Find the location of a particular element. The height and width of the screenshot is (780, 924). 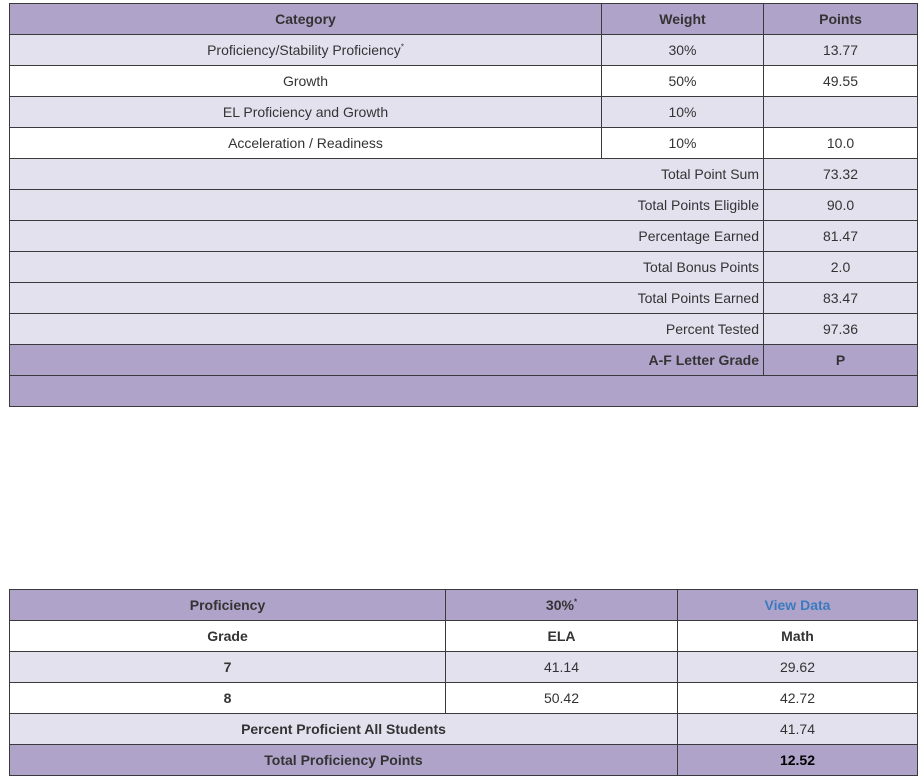

summary-label: Total Points Eligible is located at coordinates (386, 205).